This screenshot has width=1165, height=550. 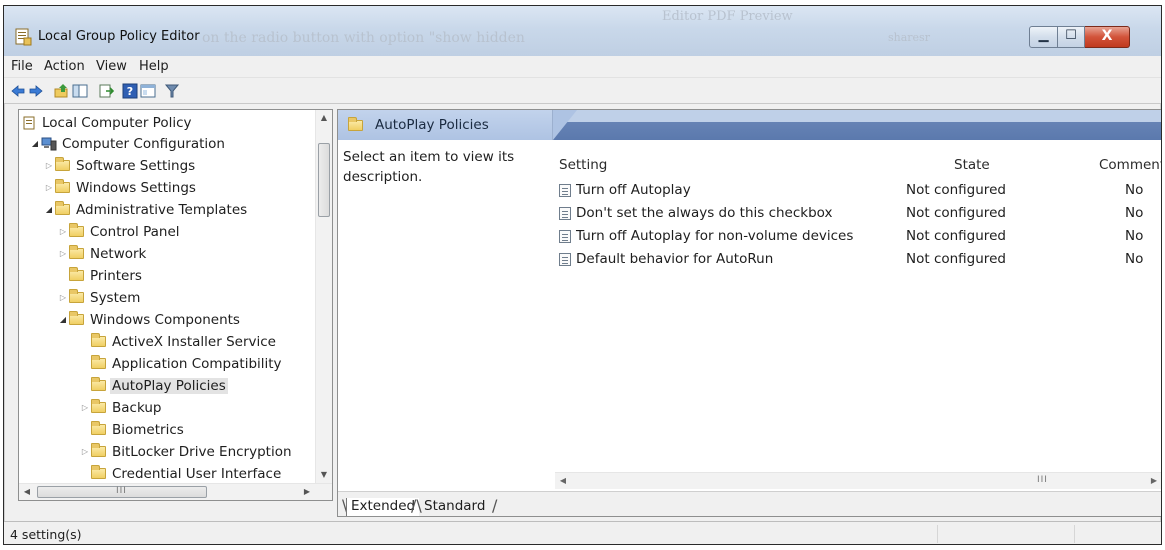 What do you see at coordinates (101, 253) in the screenshot?
I see `tree-item-network: ▷ Network` at bounding box center [101, 253].